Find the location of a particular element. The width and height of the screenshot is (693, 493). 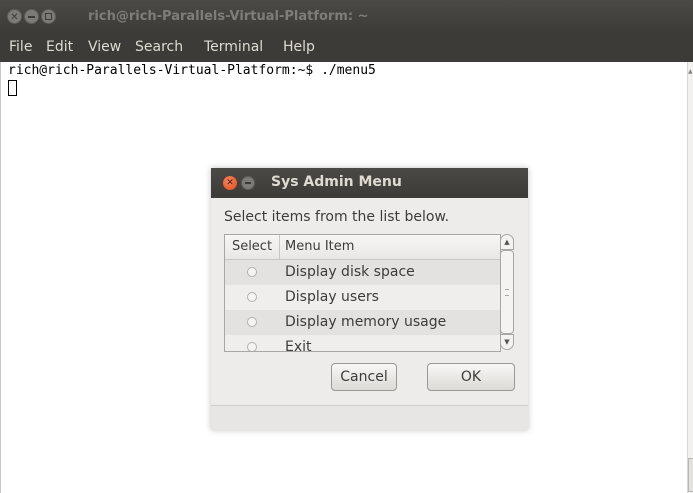

menubar: File Edit View Search Terminal Help is located at coordinates (346, 48).